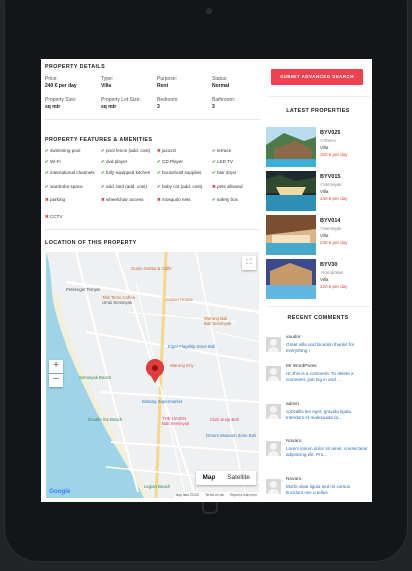  What do you see at coordinates (172, 161) in the screenshot?
I see `feature-label: CD Player` at bounding box center [172, 161].